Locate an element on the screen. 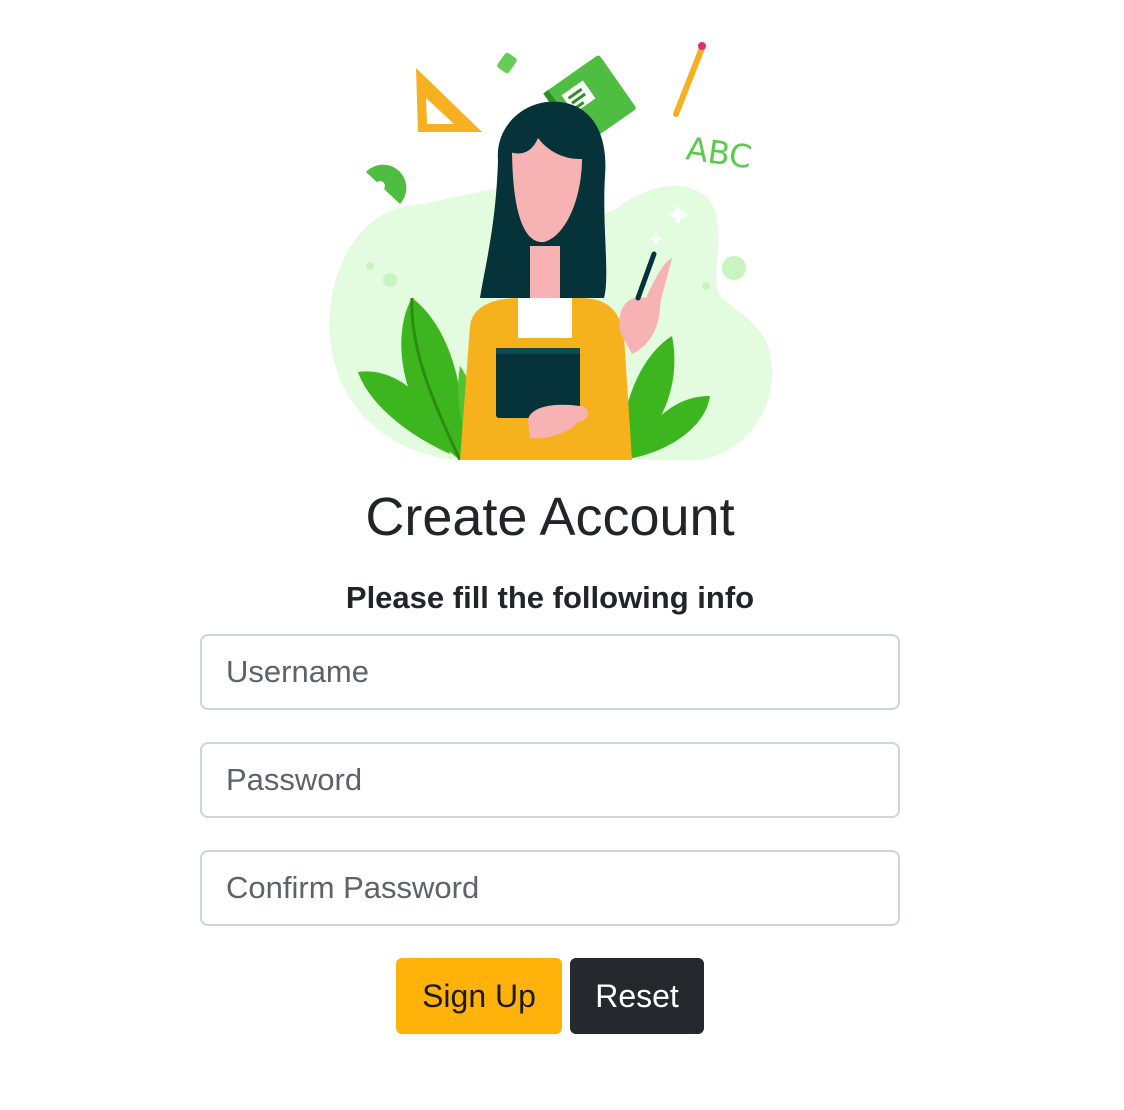  sign-up-button: Sign Up is located at coordinates (479, 996).